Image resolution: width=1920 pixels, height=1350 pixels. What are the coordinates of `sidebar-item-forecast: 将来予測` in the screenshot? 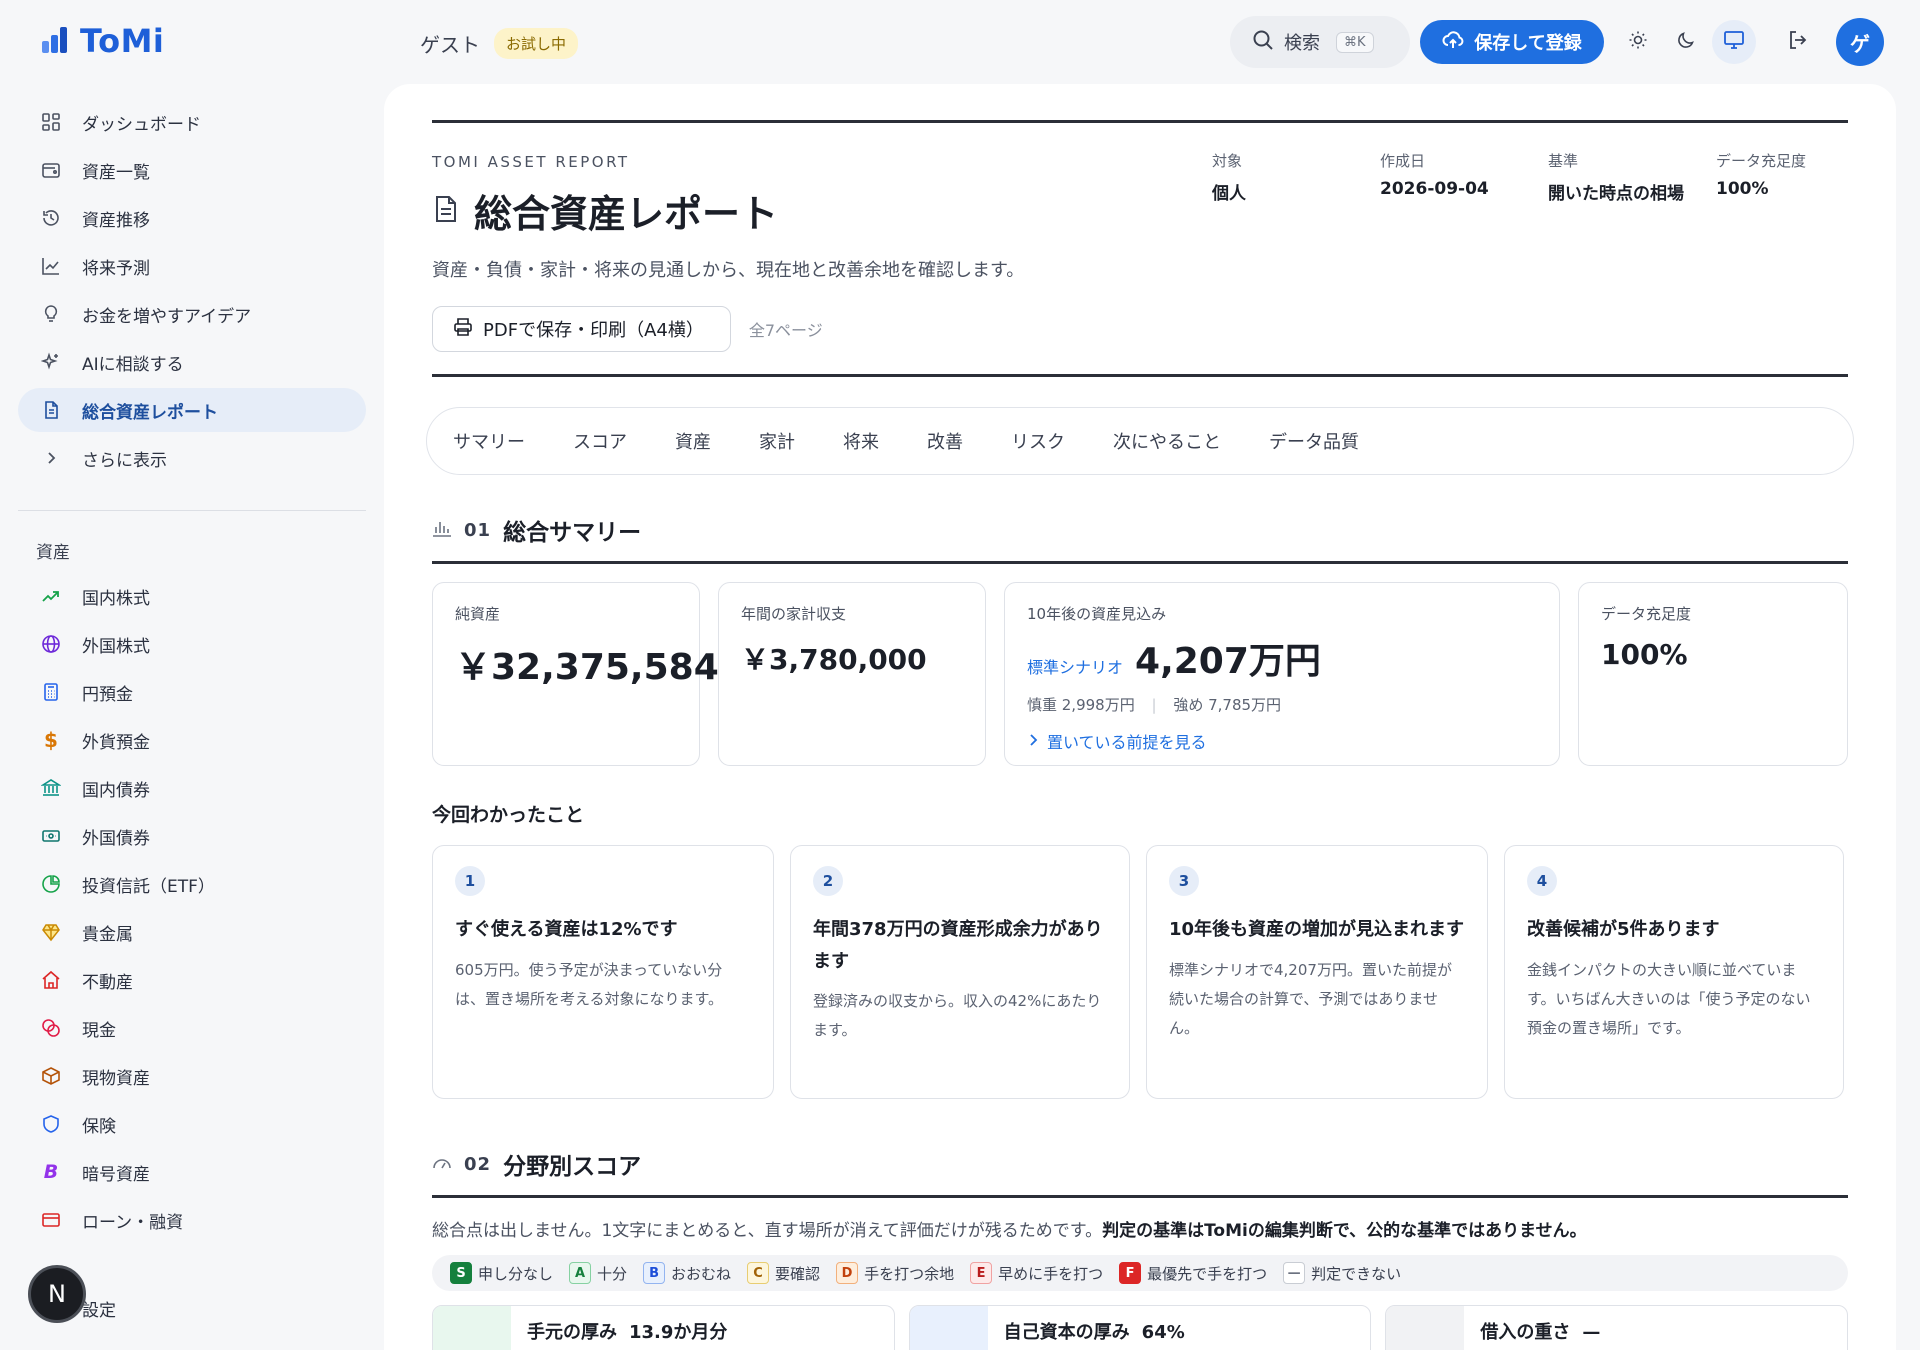 It's located at (192, 266).